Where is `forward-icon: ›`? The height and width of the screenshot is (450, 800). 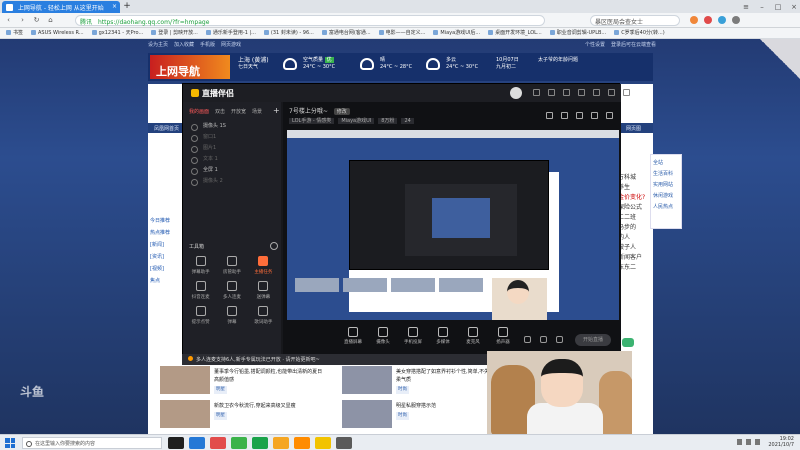 forward-icon: › is located at coordinates (22, 20).